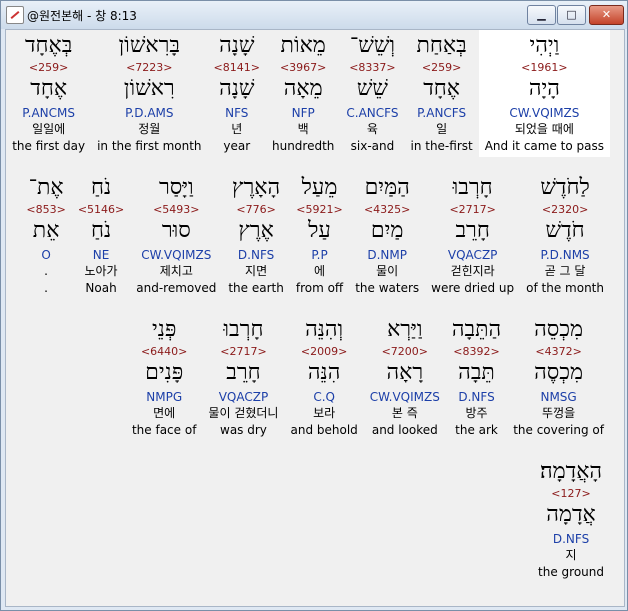 The height and width of the screenshot is (611, 628). Describe the element at coordinates (565, 230) in the screenshot. I see `hebrew-lemma: חֹדֶשׁ` at that location.